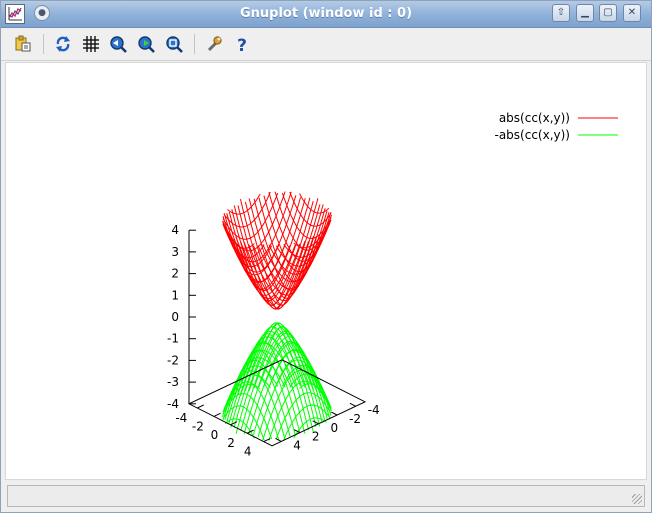  What do you see at coordinates (173, 339) in the screenshot?
I see `z-tick-label: -1` at bounding box center [173, 339].